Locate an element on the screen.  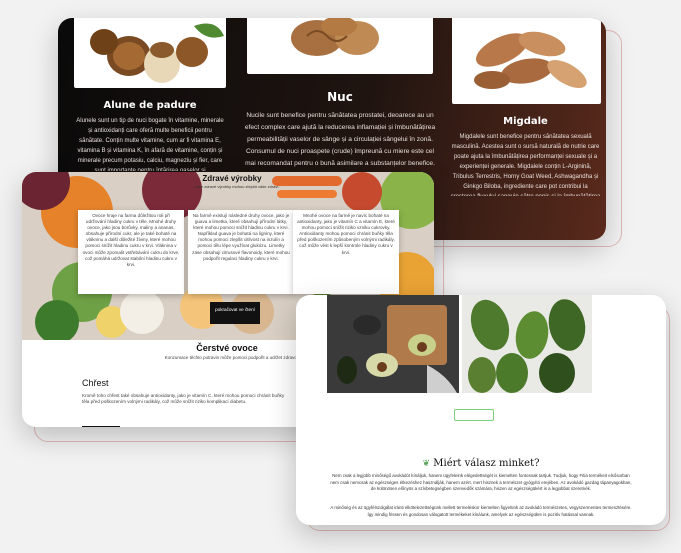
avocado-pile-image is located at coordinates (527, 344).